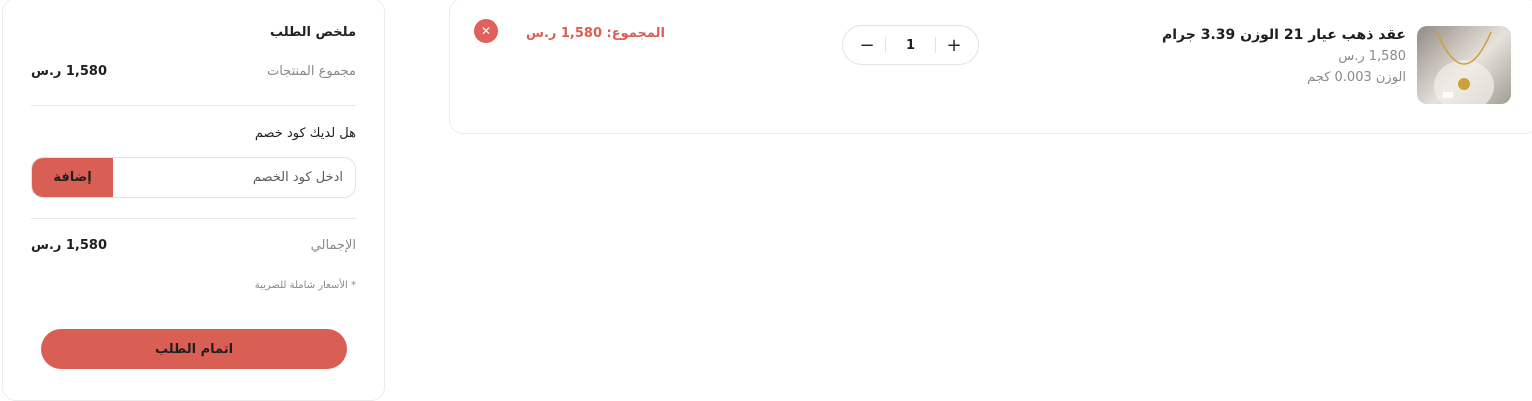 The height and width of the screenshot is (401, 1532). What do you see at coordinates (311, 71) in the screenshot?
I see `subtotal-label: مجموع المنتجات` at bounding box center [311, 71].